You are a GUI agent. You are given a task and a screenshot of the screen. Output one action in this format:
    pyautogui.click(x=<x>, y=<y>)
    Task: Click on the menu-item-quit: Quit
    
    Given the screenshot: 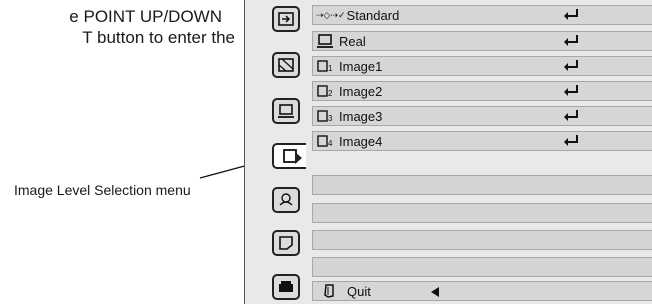 What is the action you would take?
    pyautogui.click(x=482, y=291)
    